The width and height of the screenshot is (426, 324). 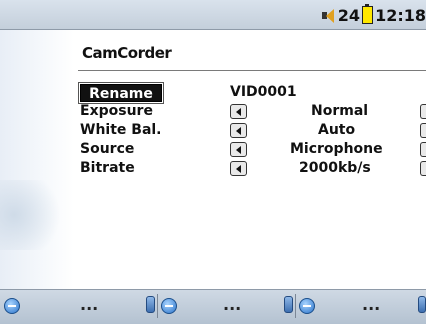 I want to click on left-decoration-panel, so click(x=37, y=160).